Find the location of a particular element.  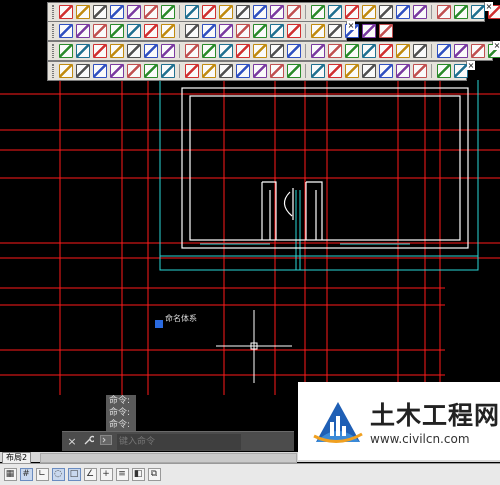

selection-cycling-icon: ⧉ is located at coordinates (154, 474).